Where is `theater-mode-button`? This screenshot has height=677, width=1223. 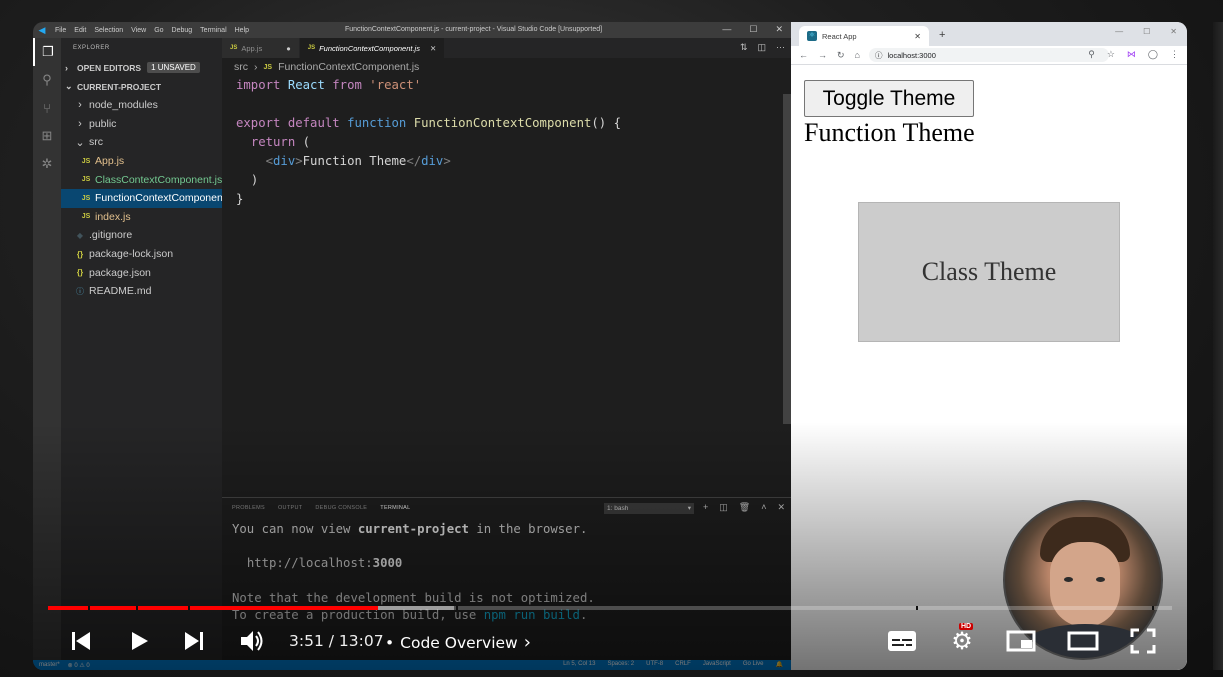
theater-mode-button is located at coordinates (1083, 641).